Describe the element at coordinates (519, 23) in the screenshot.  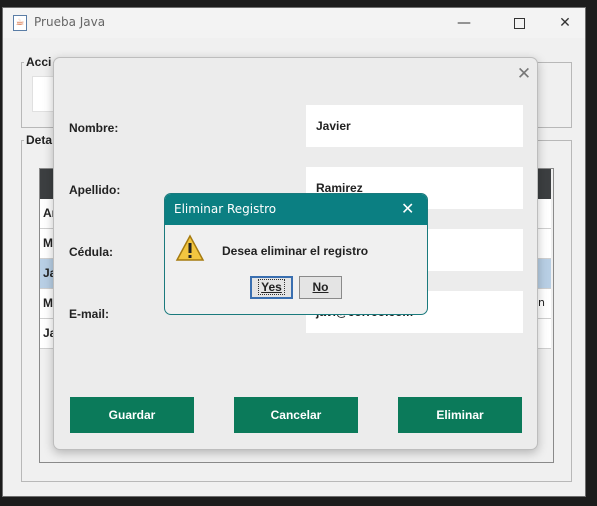
I see `maximize-icon` at that location.